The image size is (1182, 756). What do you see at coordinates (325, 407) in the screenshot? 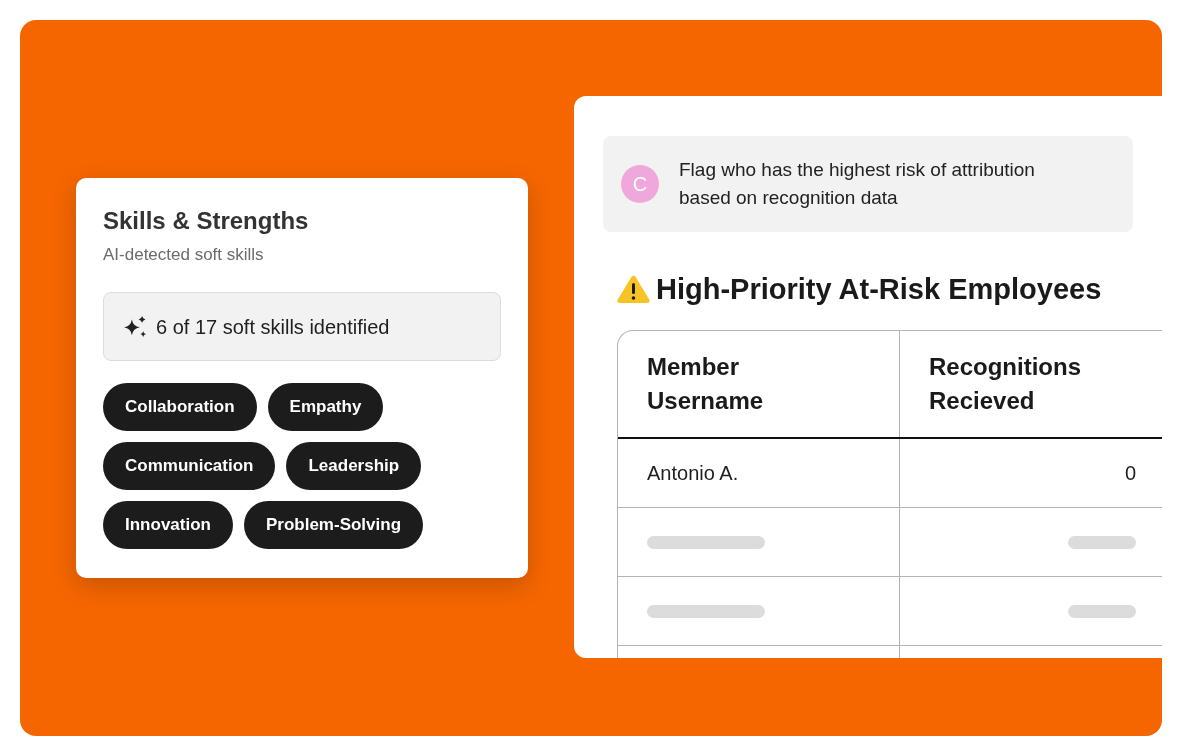
I see `skill-chip: Empathy` at bounding box center [325, 407].